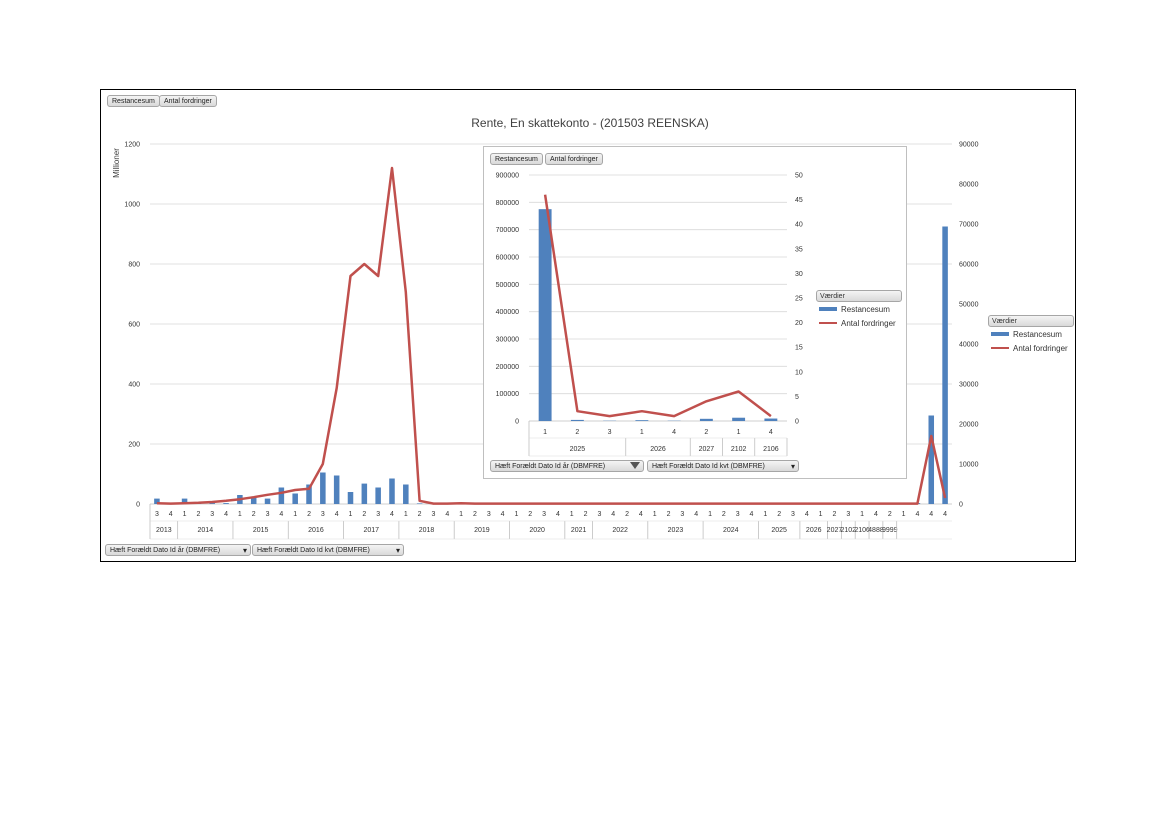  What do you see at coordinates (550, 466) in the screenshot?
I see `inset-year-filter-label: Hæft Forældt Dato Id år (DBMFRE)` at bounding box center [550, 466].